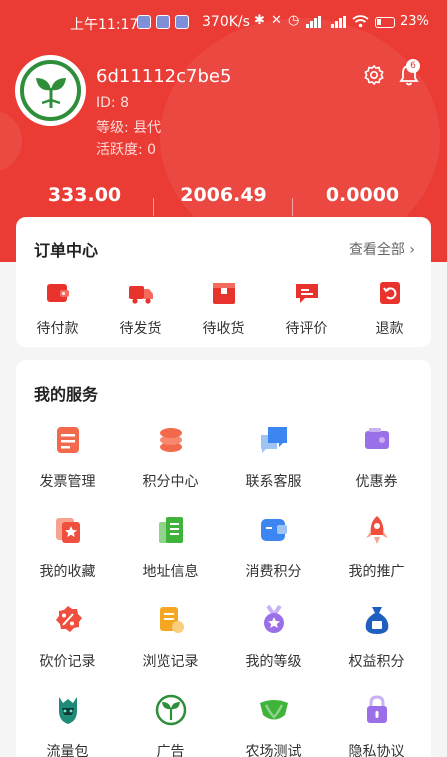  Describe the element at coordinates (164, 76) in the screenshot. I see `username: 6d11112c7be5` at that location.